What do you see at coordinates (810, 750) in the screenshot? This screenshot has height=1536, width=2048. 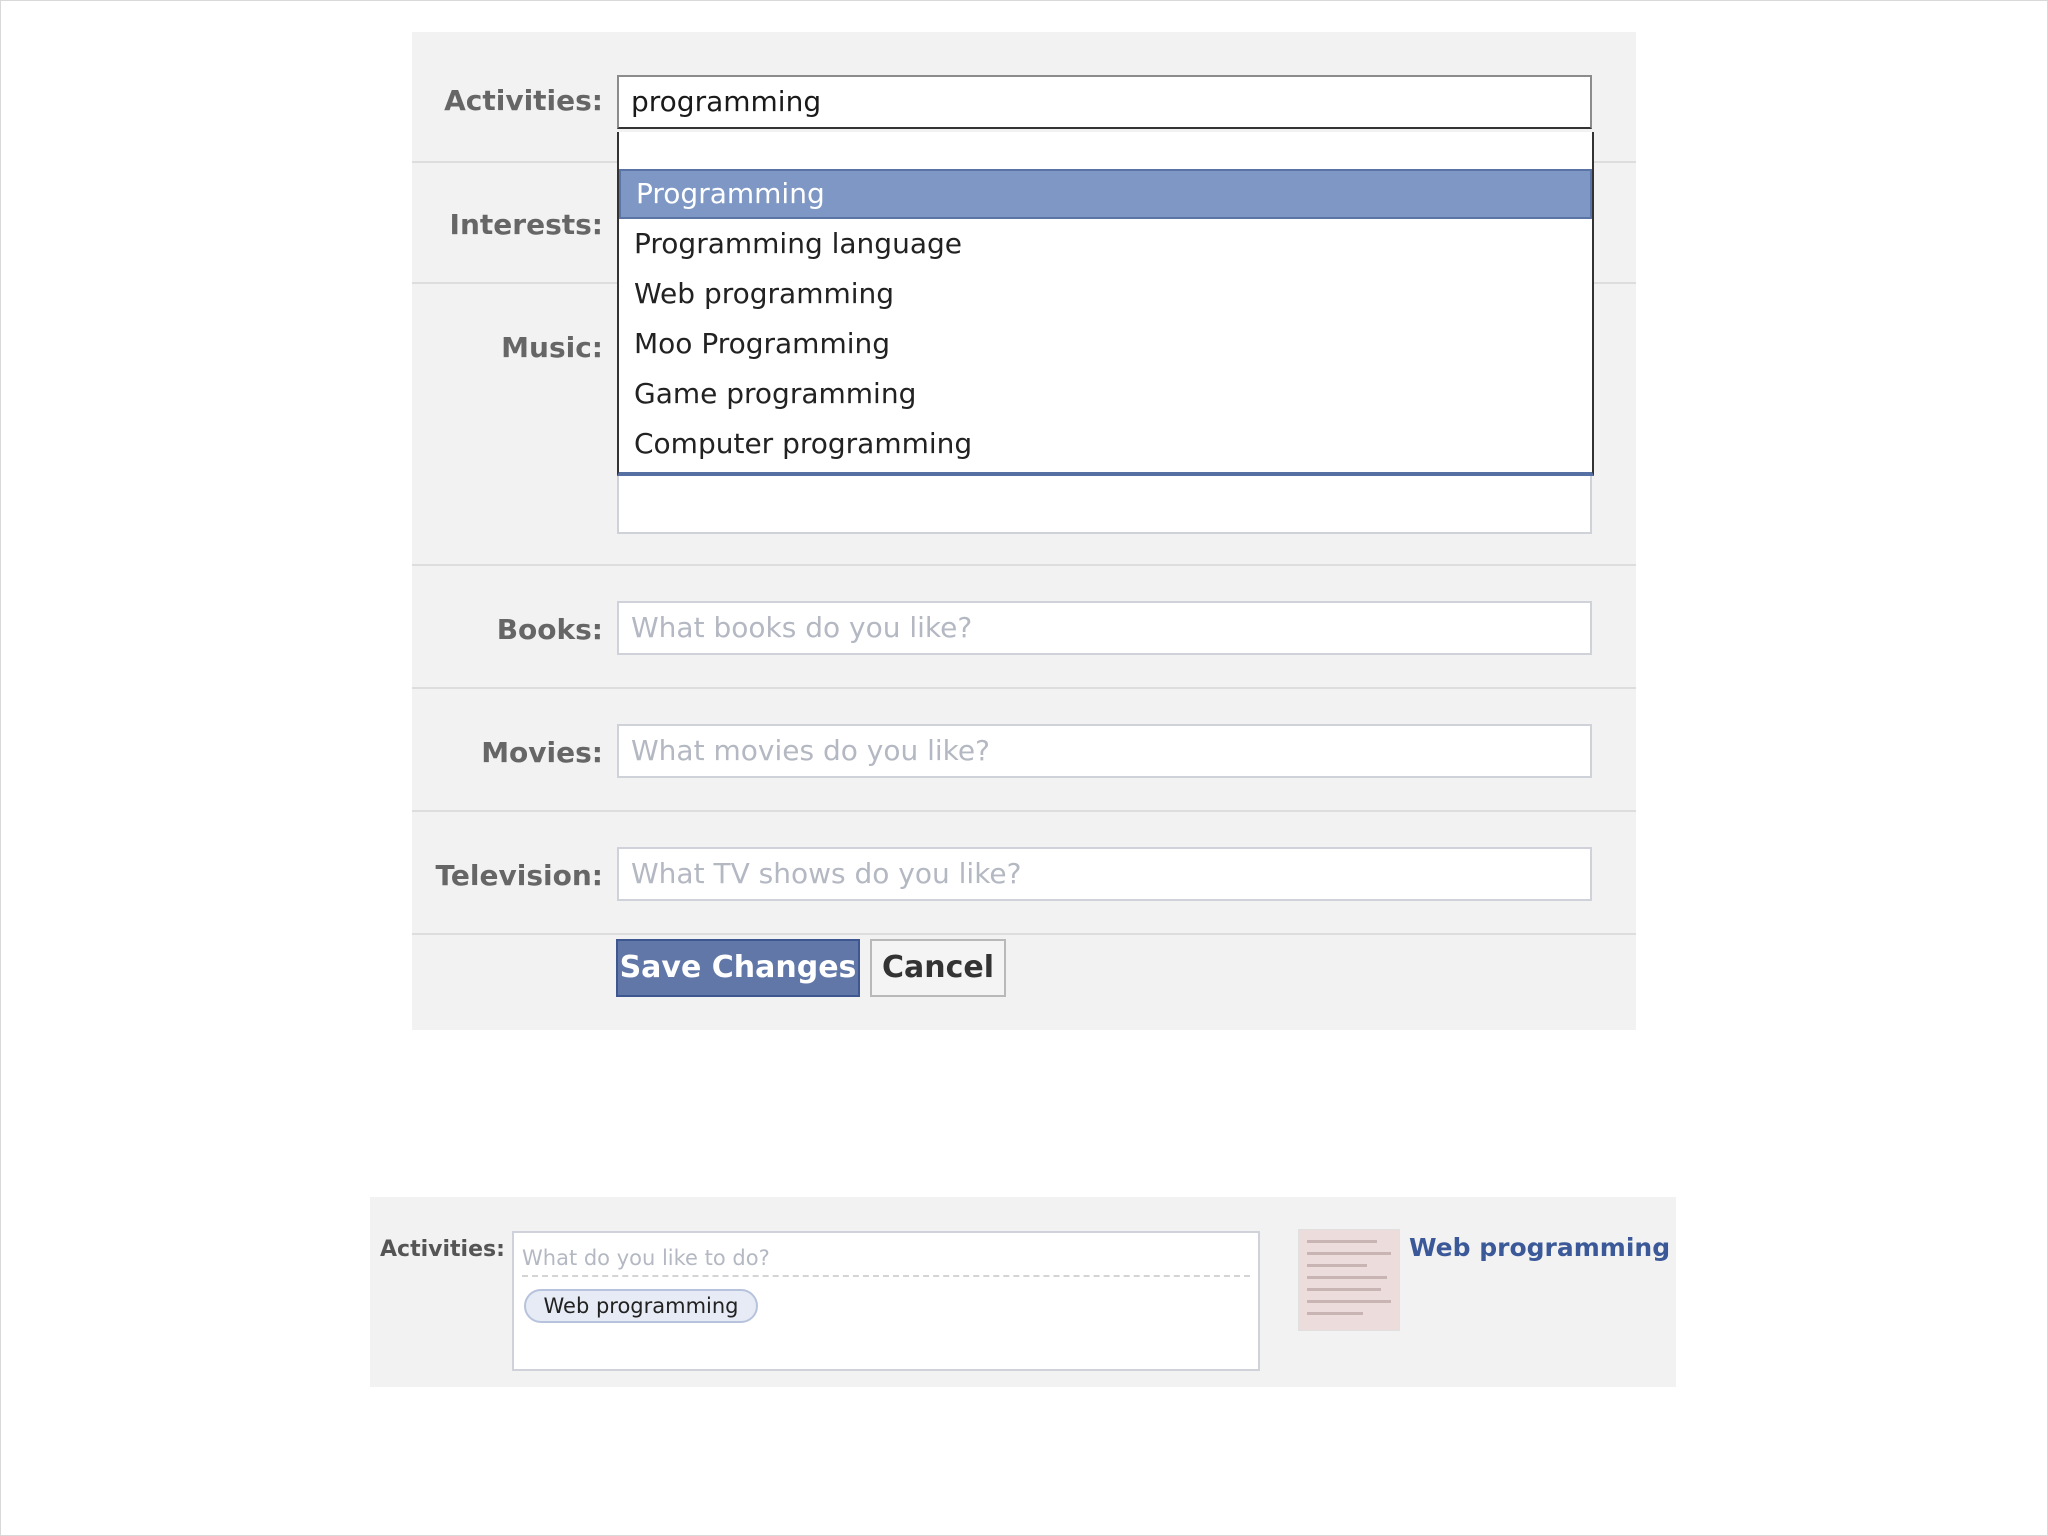 I see `movies-placeholder: What movies do you like?` at bounding box center [810, 750].